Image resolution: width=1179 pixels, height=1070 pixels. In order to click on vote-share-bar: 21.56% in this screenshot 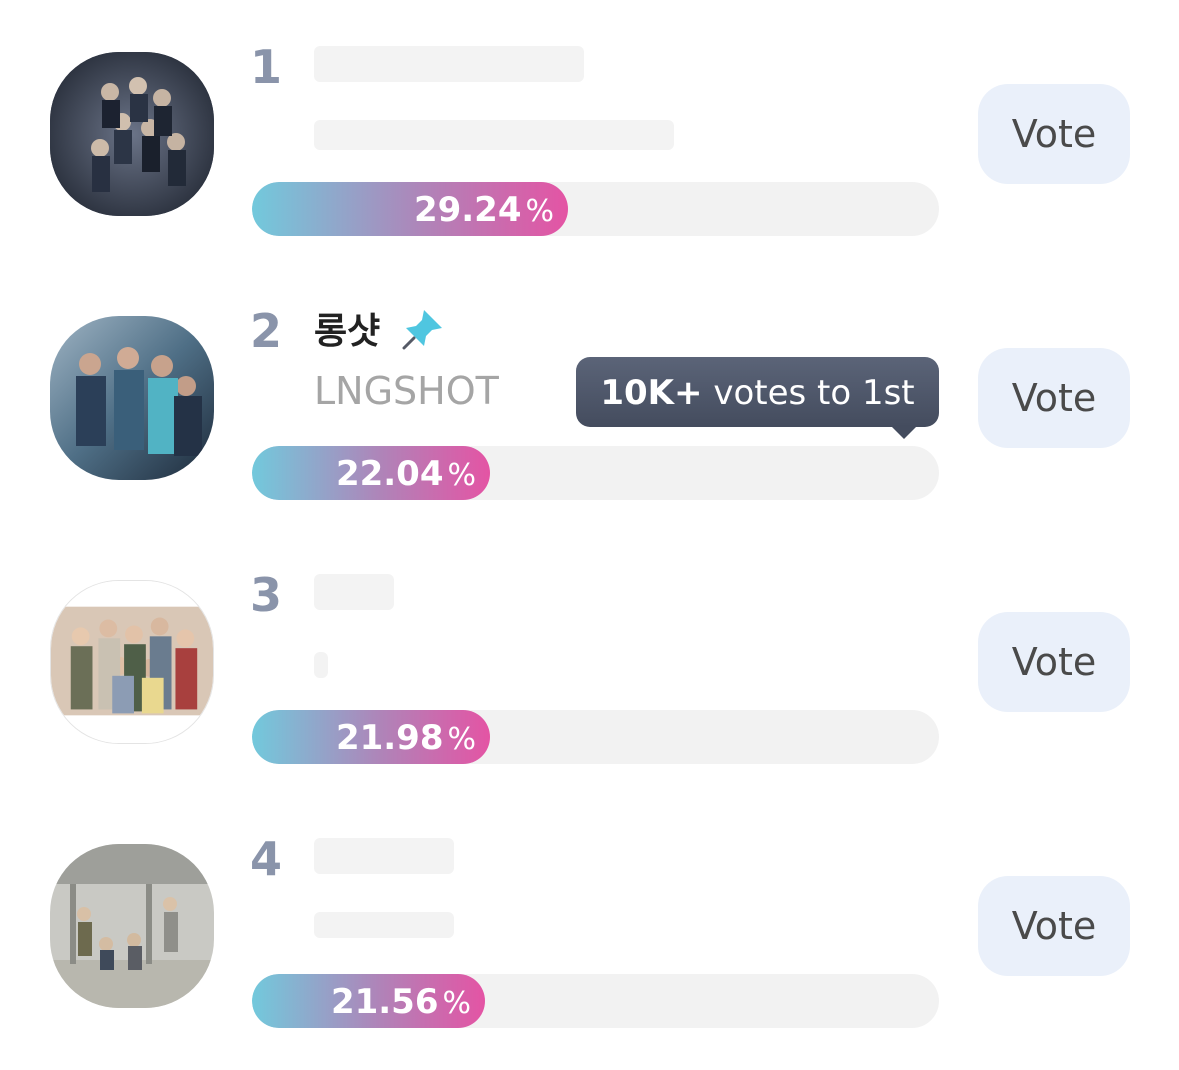, I will do `click(595, 1001)`.